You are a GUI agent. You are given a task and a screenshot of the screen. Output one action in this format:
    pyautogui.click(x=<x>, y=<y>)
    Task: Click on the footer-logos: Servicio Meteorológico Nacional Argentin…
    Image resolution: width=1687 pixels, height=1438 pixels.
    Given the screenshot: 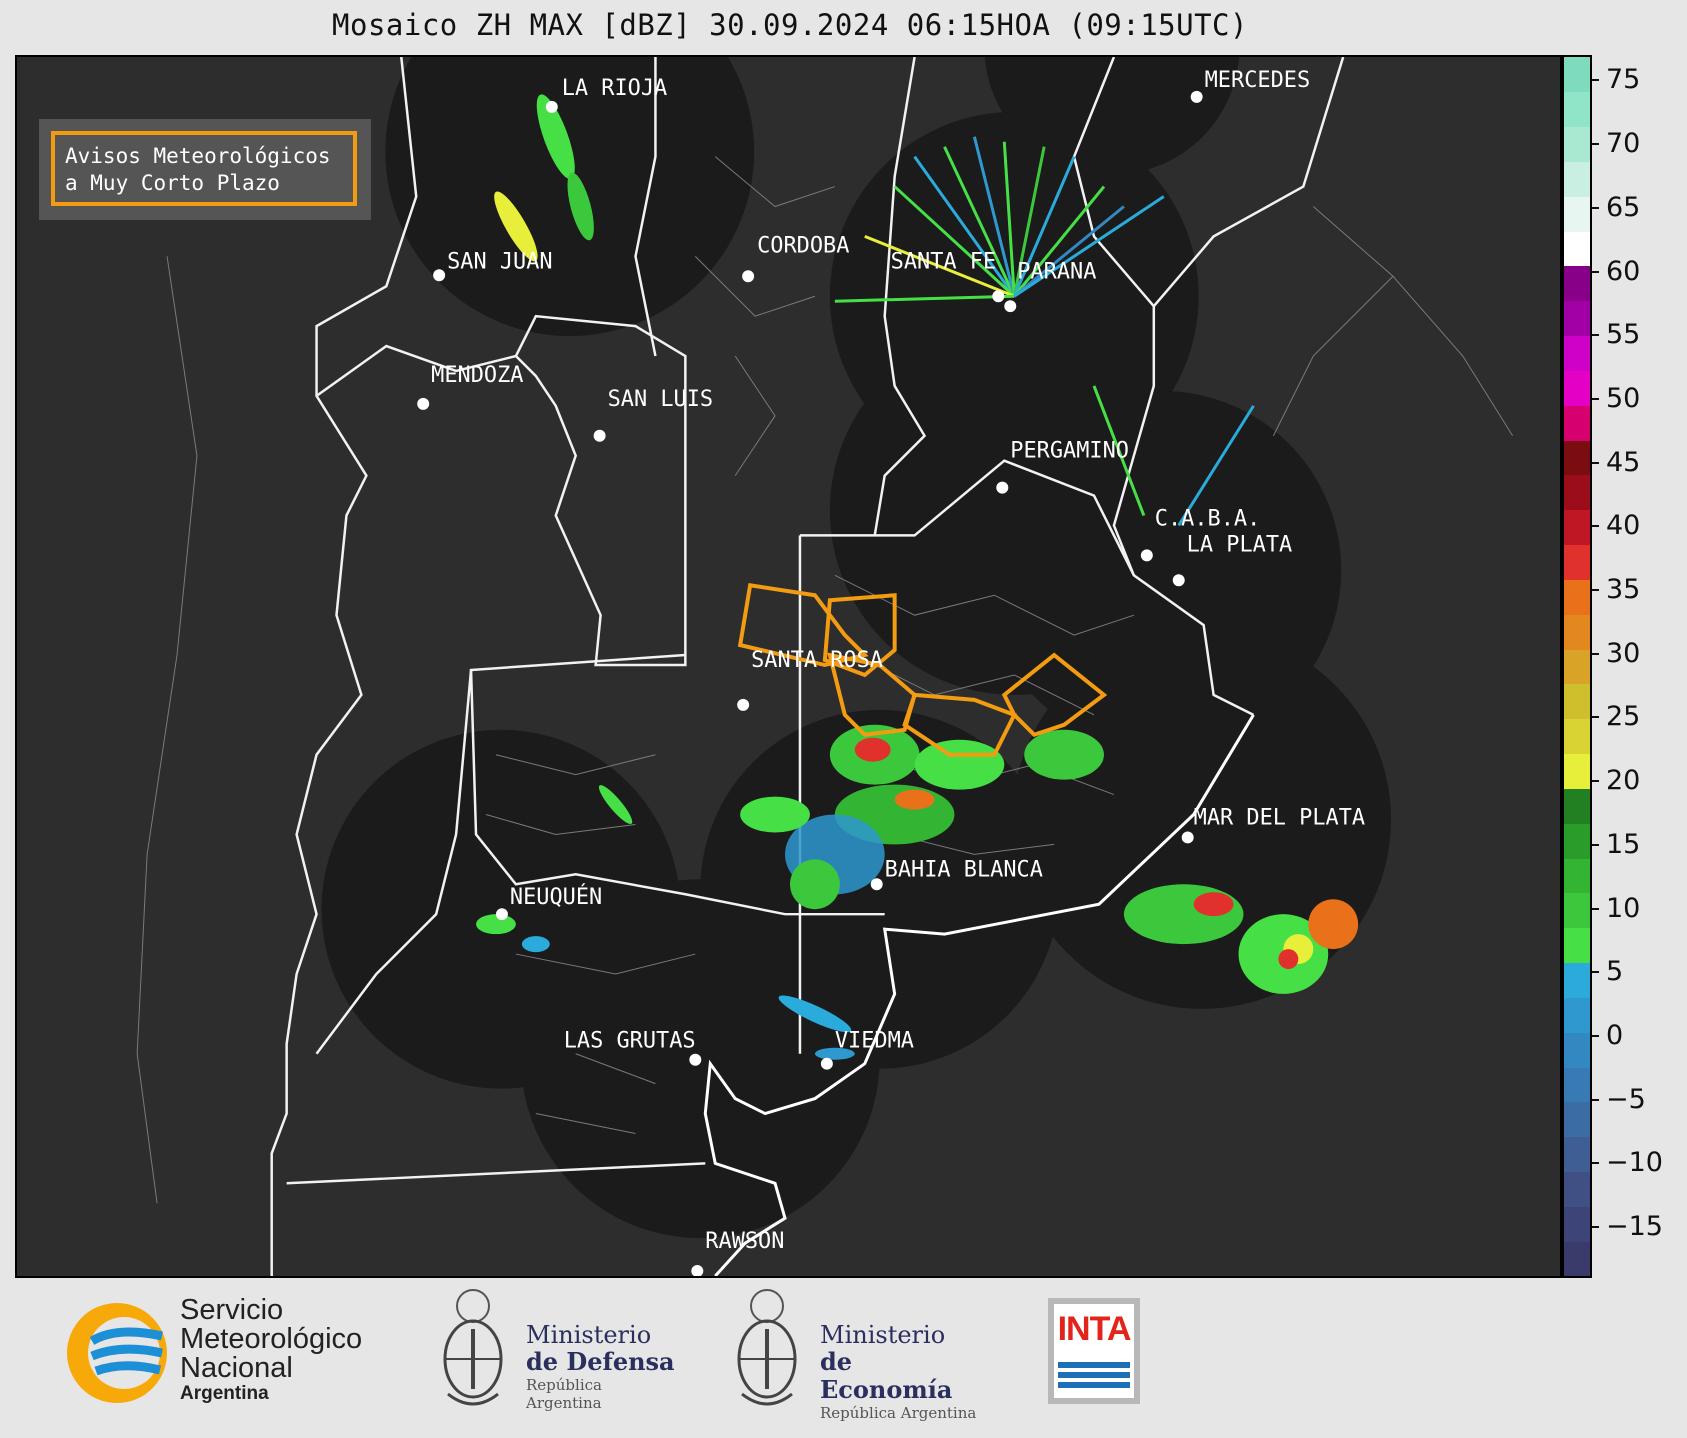 What is the action you would take?
    pyautogui.click(x=843, y=1358)
    